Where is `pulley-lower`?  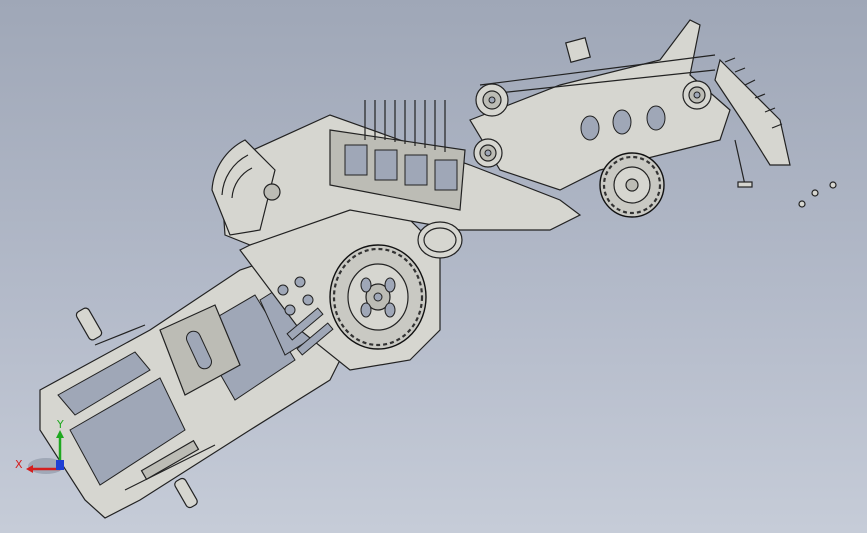 pulley-lower is located at coordinates (488, 153).